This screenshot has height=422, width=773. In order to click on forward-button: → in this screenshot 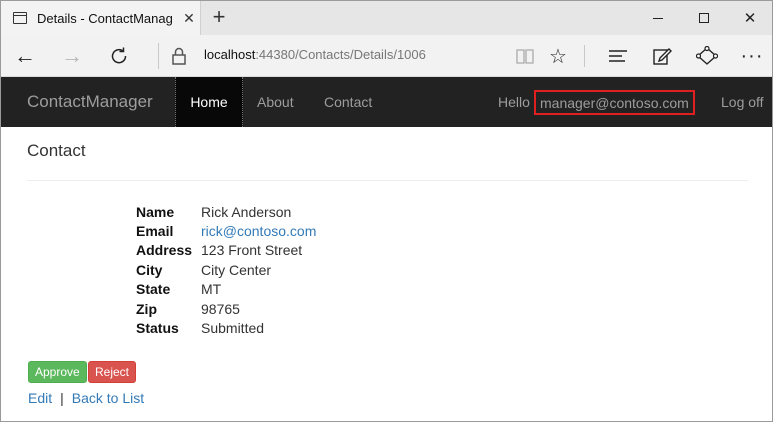, I will do `click(72, 56)`.